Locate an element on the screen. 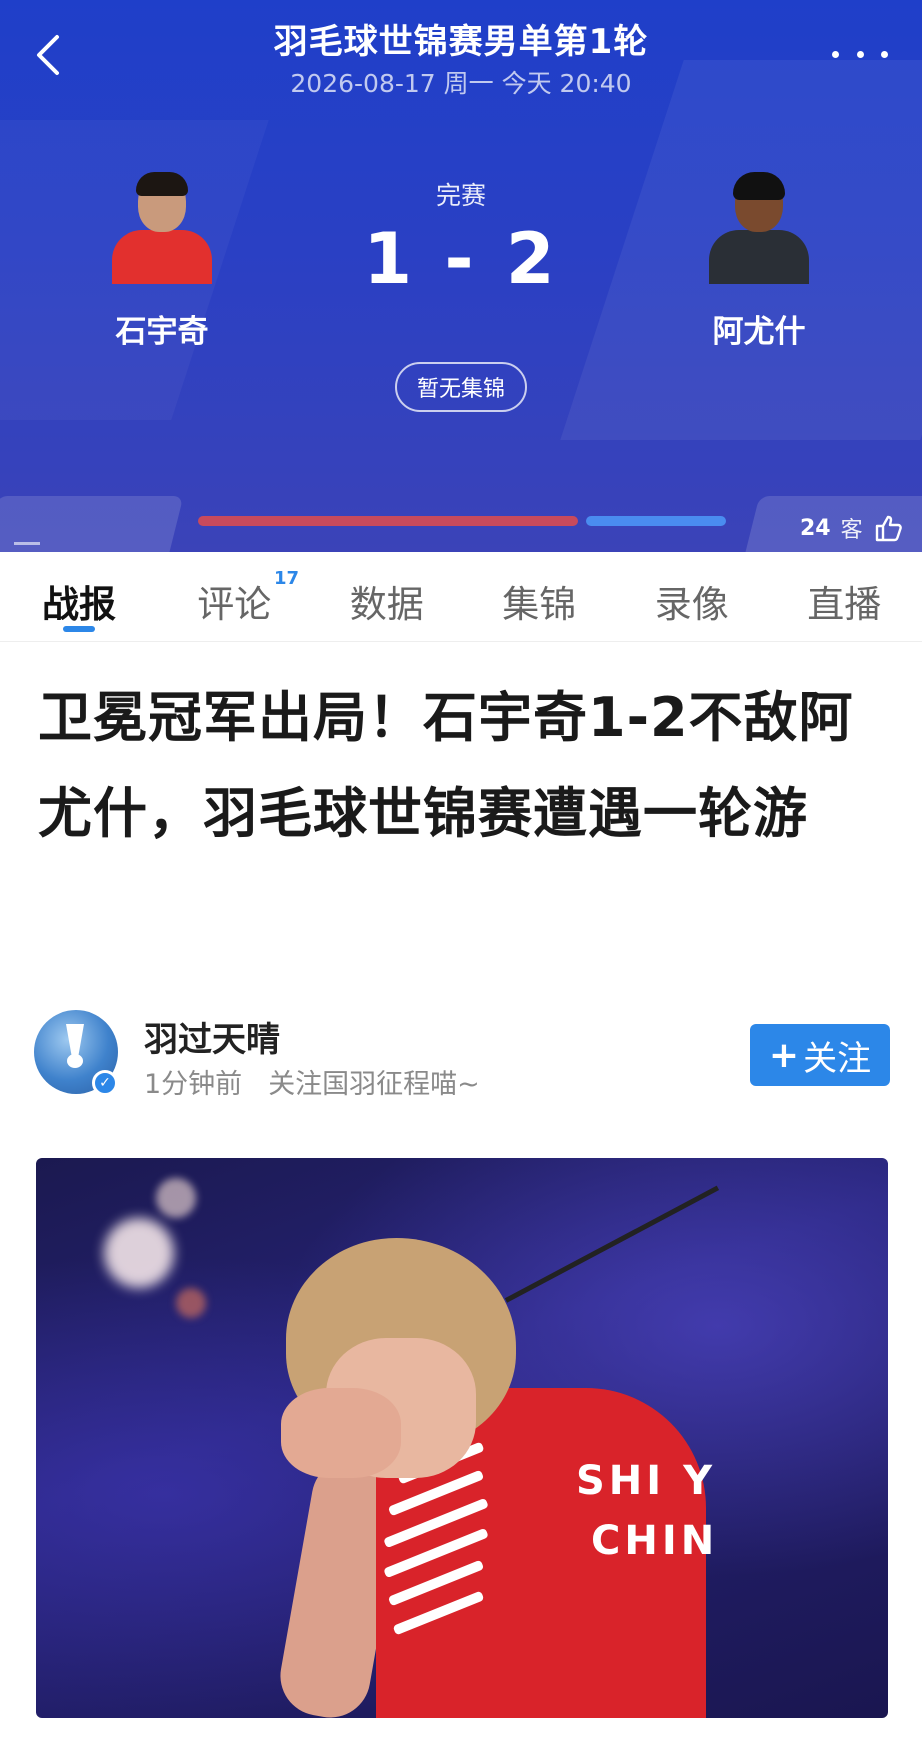 The width and height of the screenshot is (922, 1738). player-name: 阿尤什 is located at coordinates (759, 332).